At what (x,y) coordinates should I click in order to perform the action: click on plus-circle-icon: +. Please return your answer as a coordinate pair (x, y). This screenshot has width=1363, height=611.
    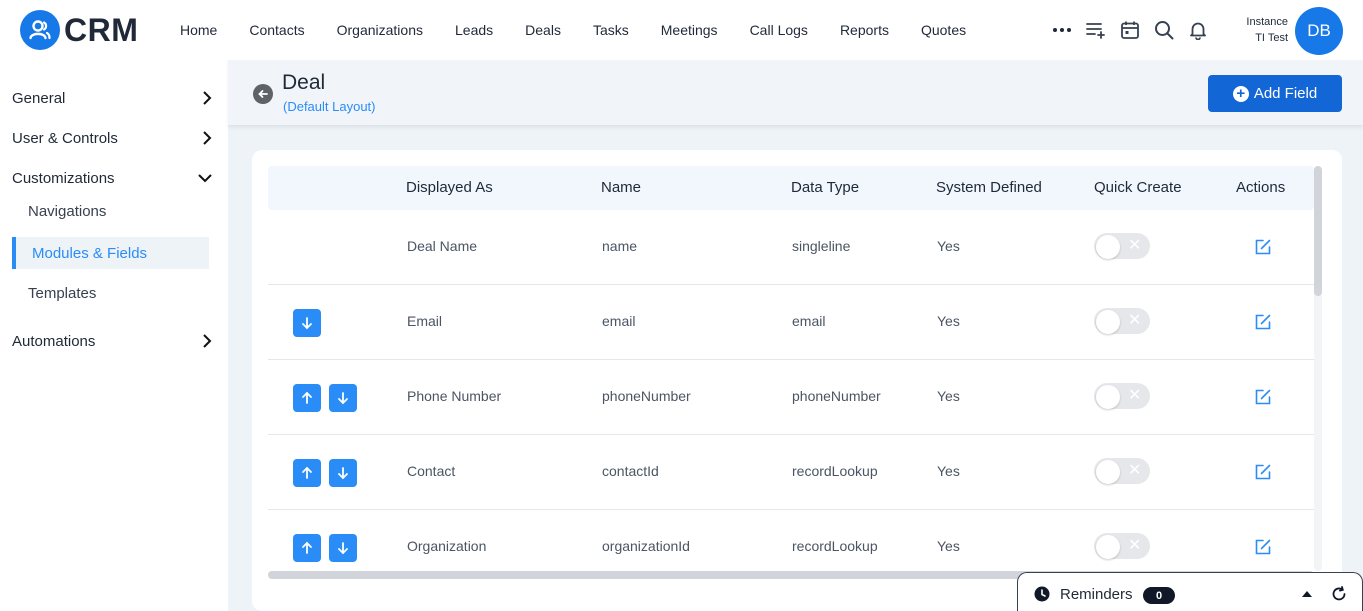
    Looking at the image, I should click on (1240, 93).